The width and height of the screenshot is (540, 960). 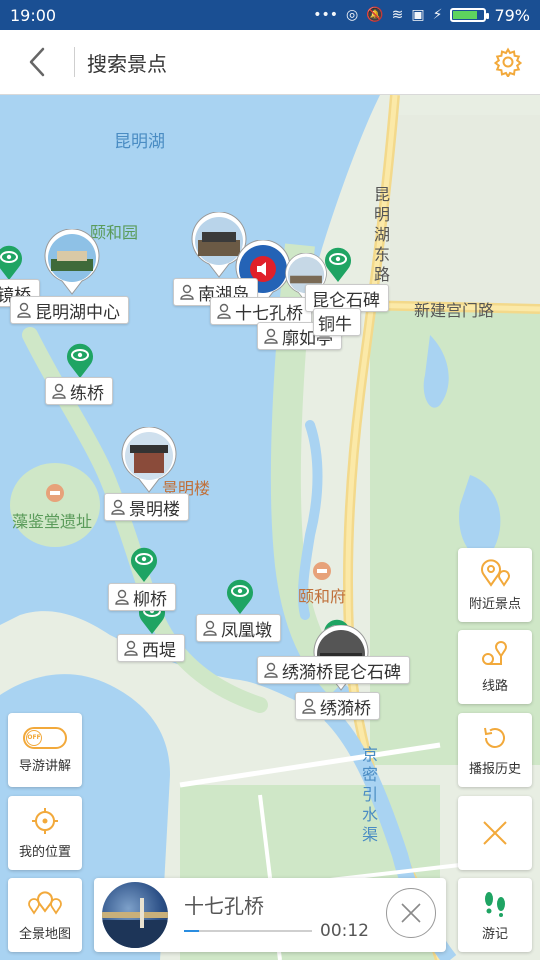 What do you see at coordinates (135, 923) in the screenshot?
I see `thumbnail-image` at bounding box center [135, 923].